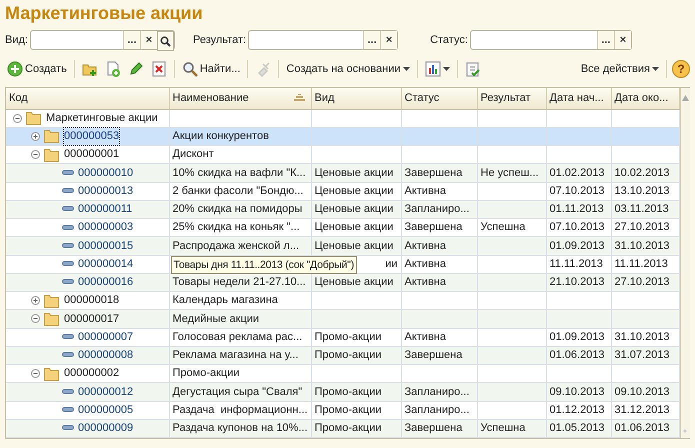  I want to click on table-cell: 01.05.2013, so click(578, 428).